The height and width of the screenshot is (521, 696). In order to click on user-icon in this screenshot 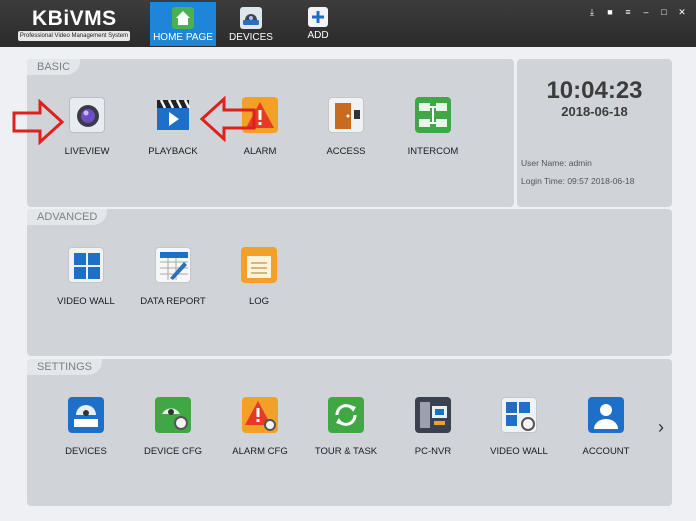, I will do `click(606, 415)`.